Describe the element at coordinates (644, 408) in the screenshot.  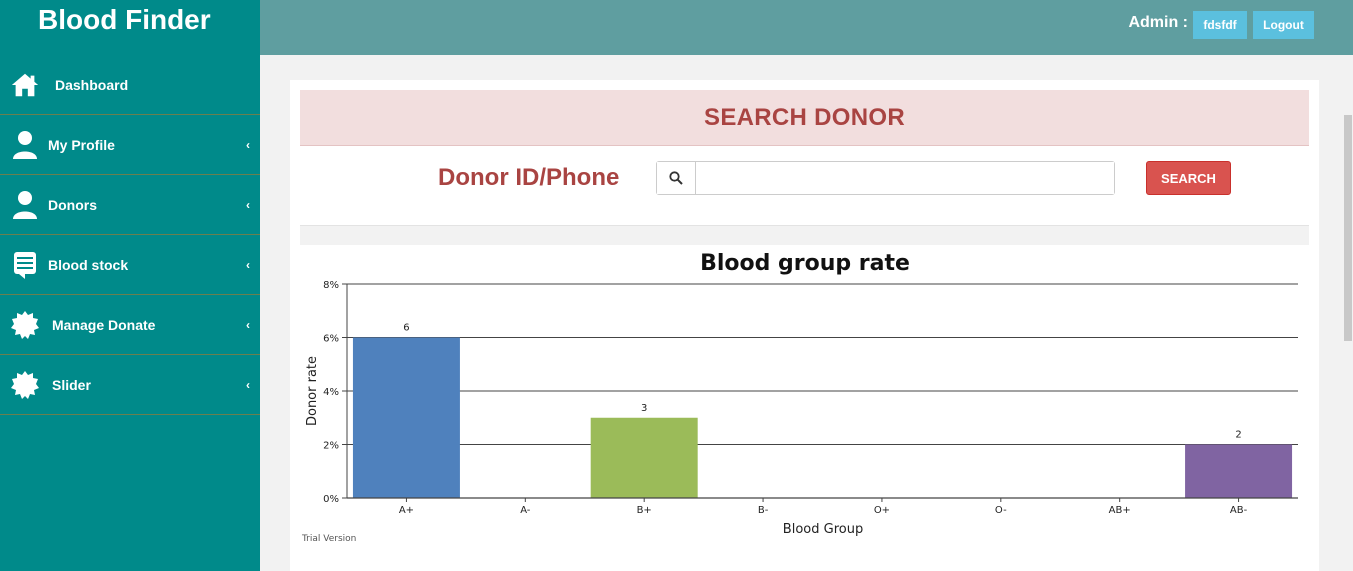
I see `bar-data-label: 3` at that location.